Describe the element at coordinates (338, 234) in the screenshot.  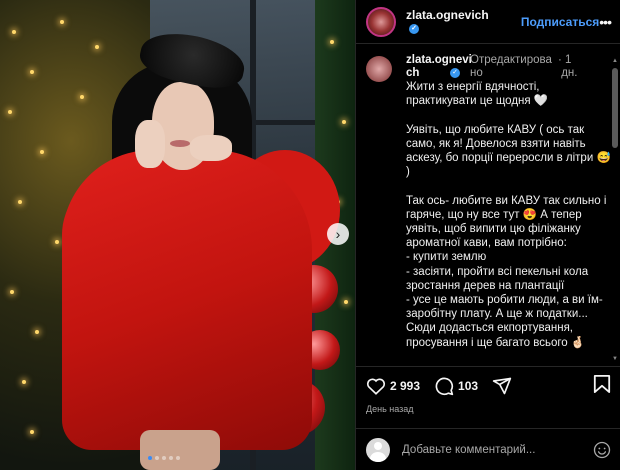
I see `carousel-next-button: ›` at that location.